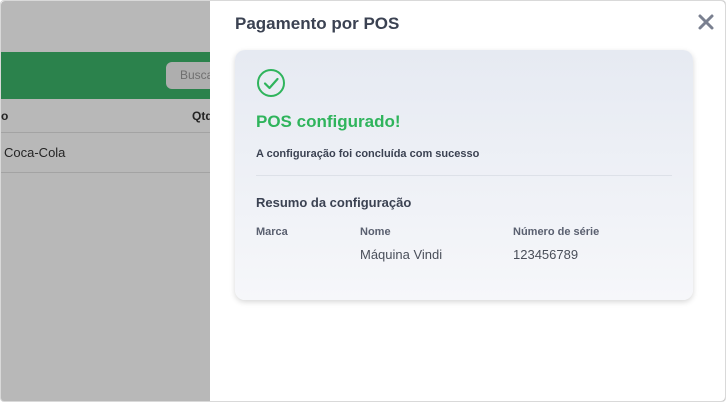  What do you see at coordinates (272, 232) in the screenshot?
I see `brand-label: Marca` at bounding box center [272, 232].